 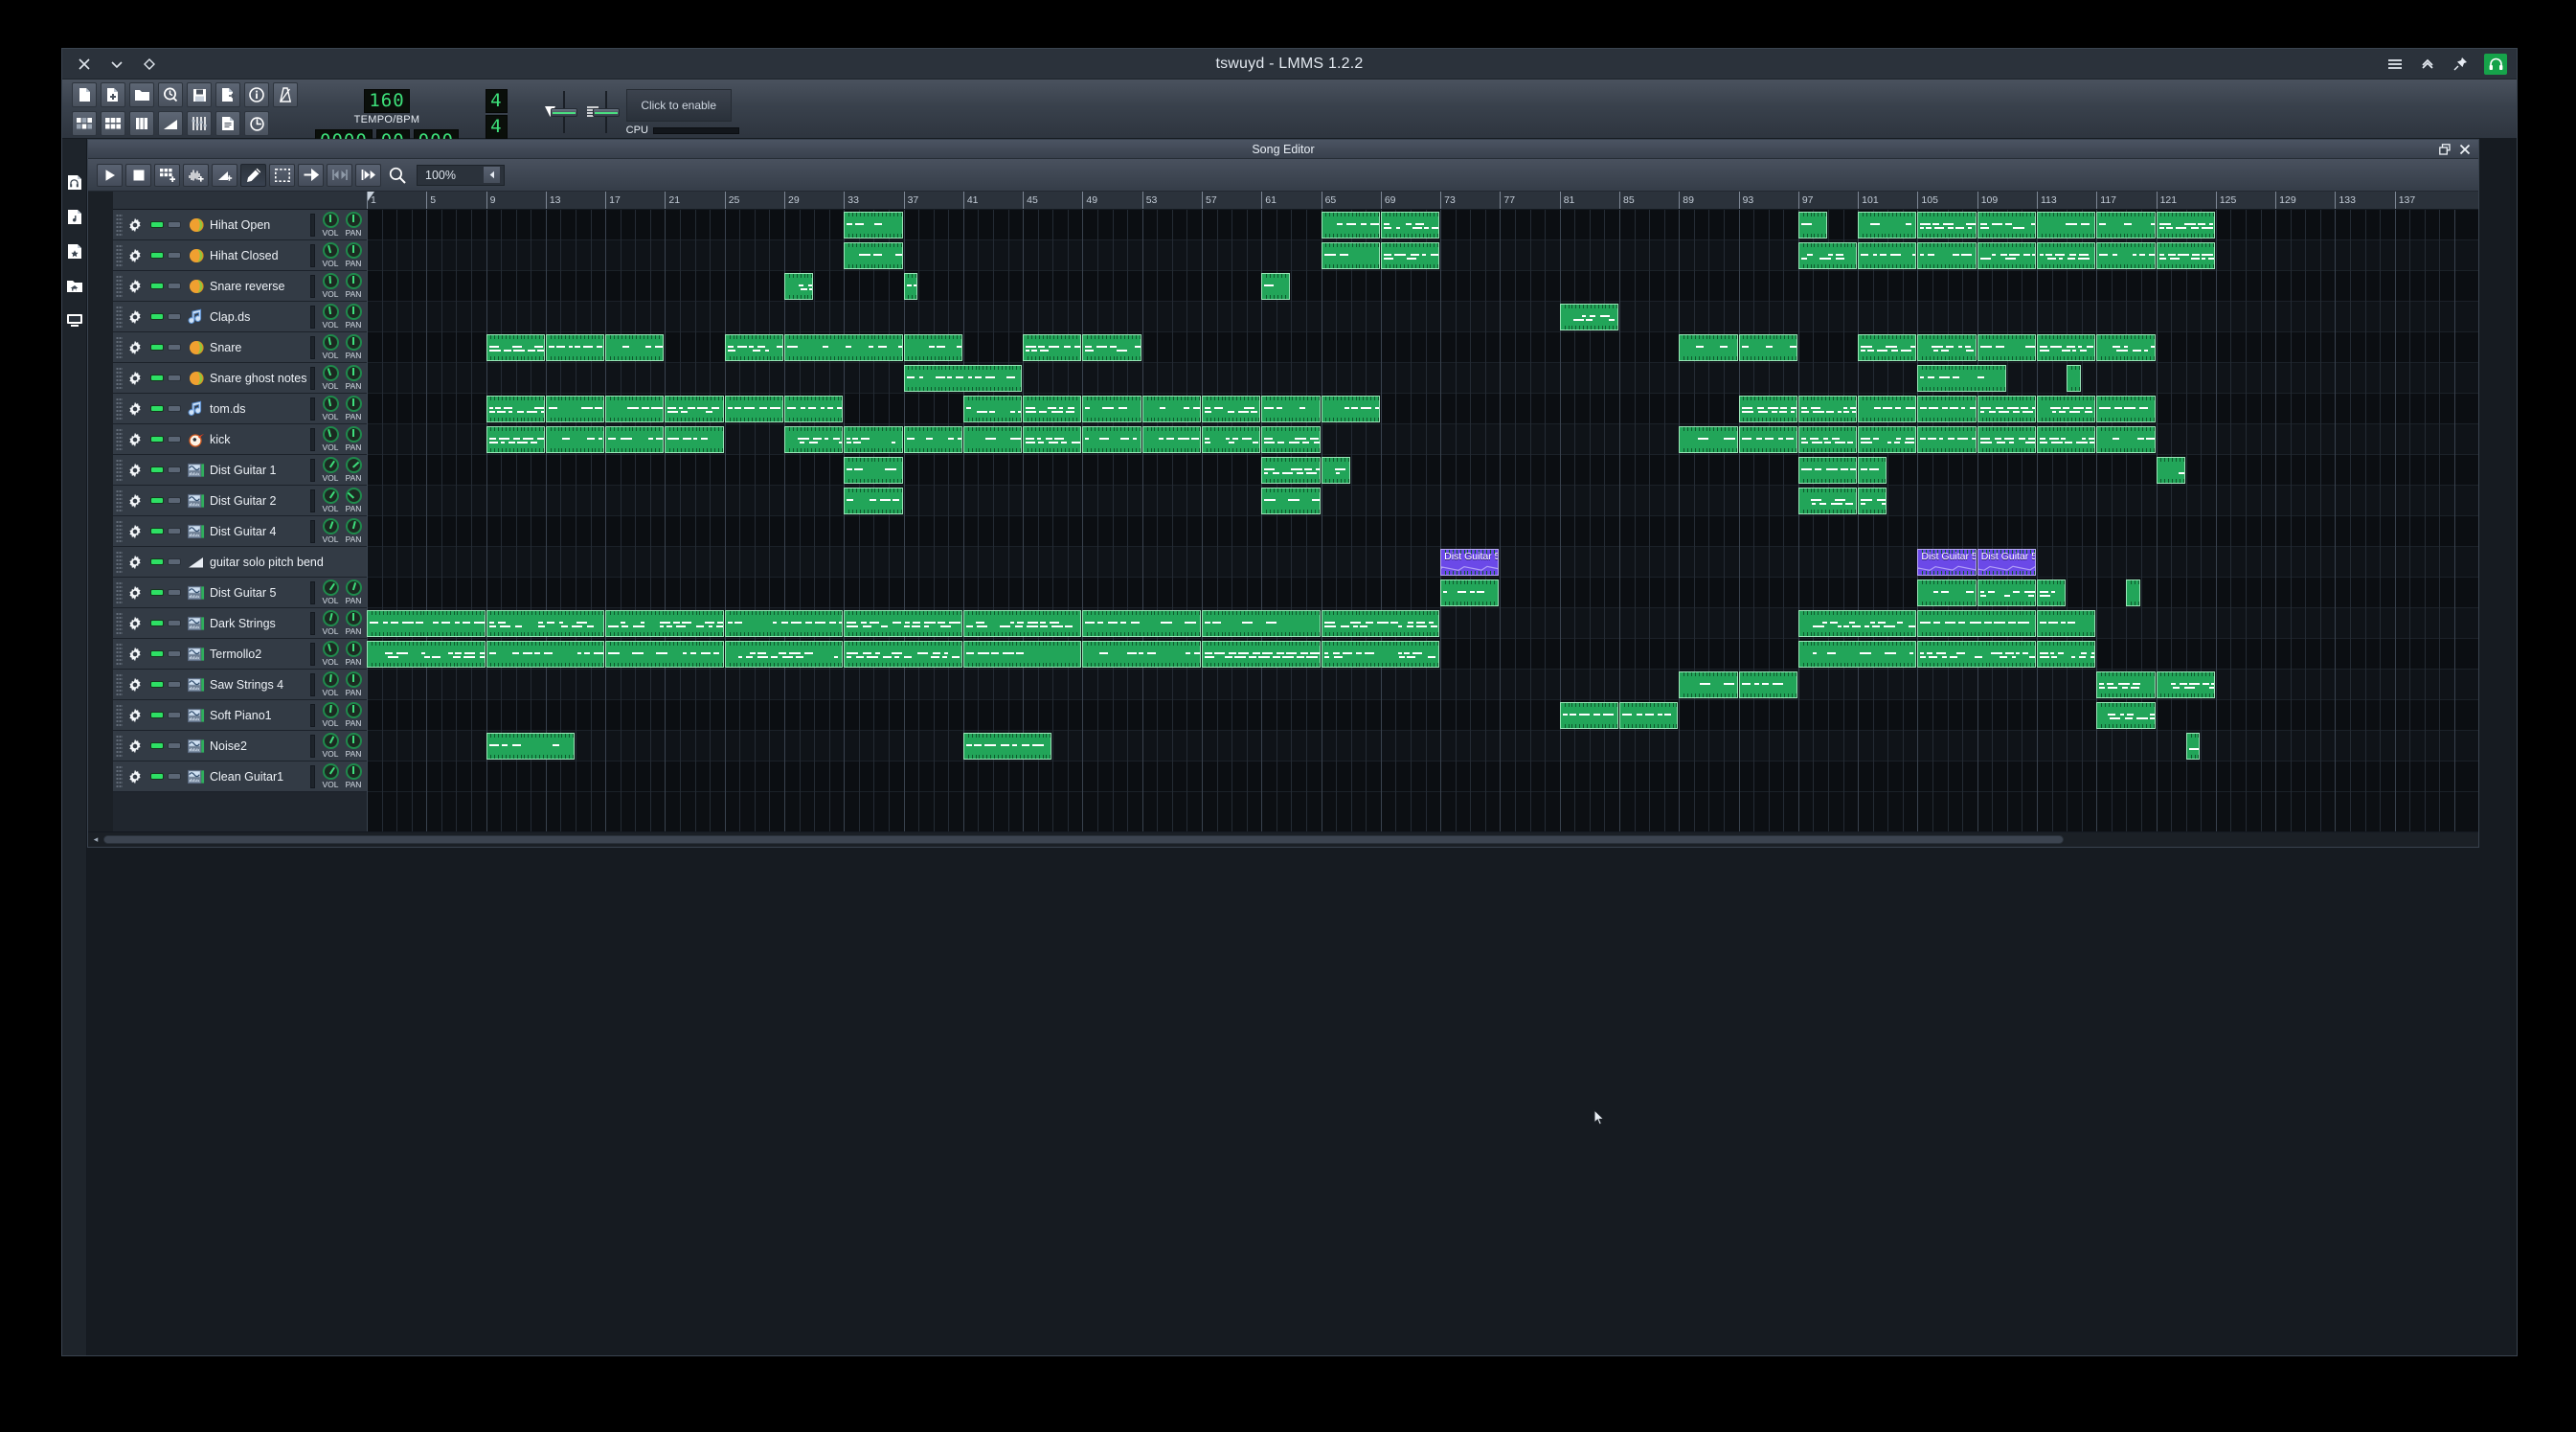 What do you see at coordinates (240, 776) in the screenshot?
I see `track-row: Clean Guitar1 VOL PAN` at bounding box center [240, 776].